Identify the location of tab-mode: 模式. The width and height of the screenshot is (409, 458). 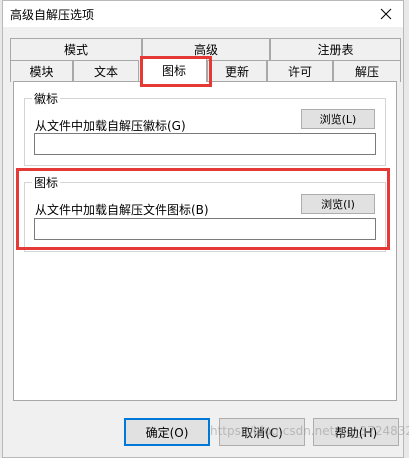
(76, 49).